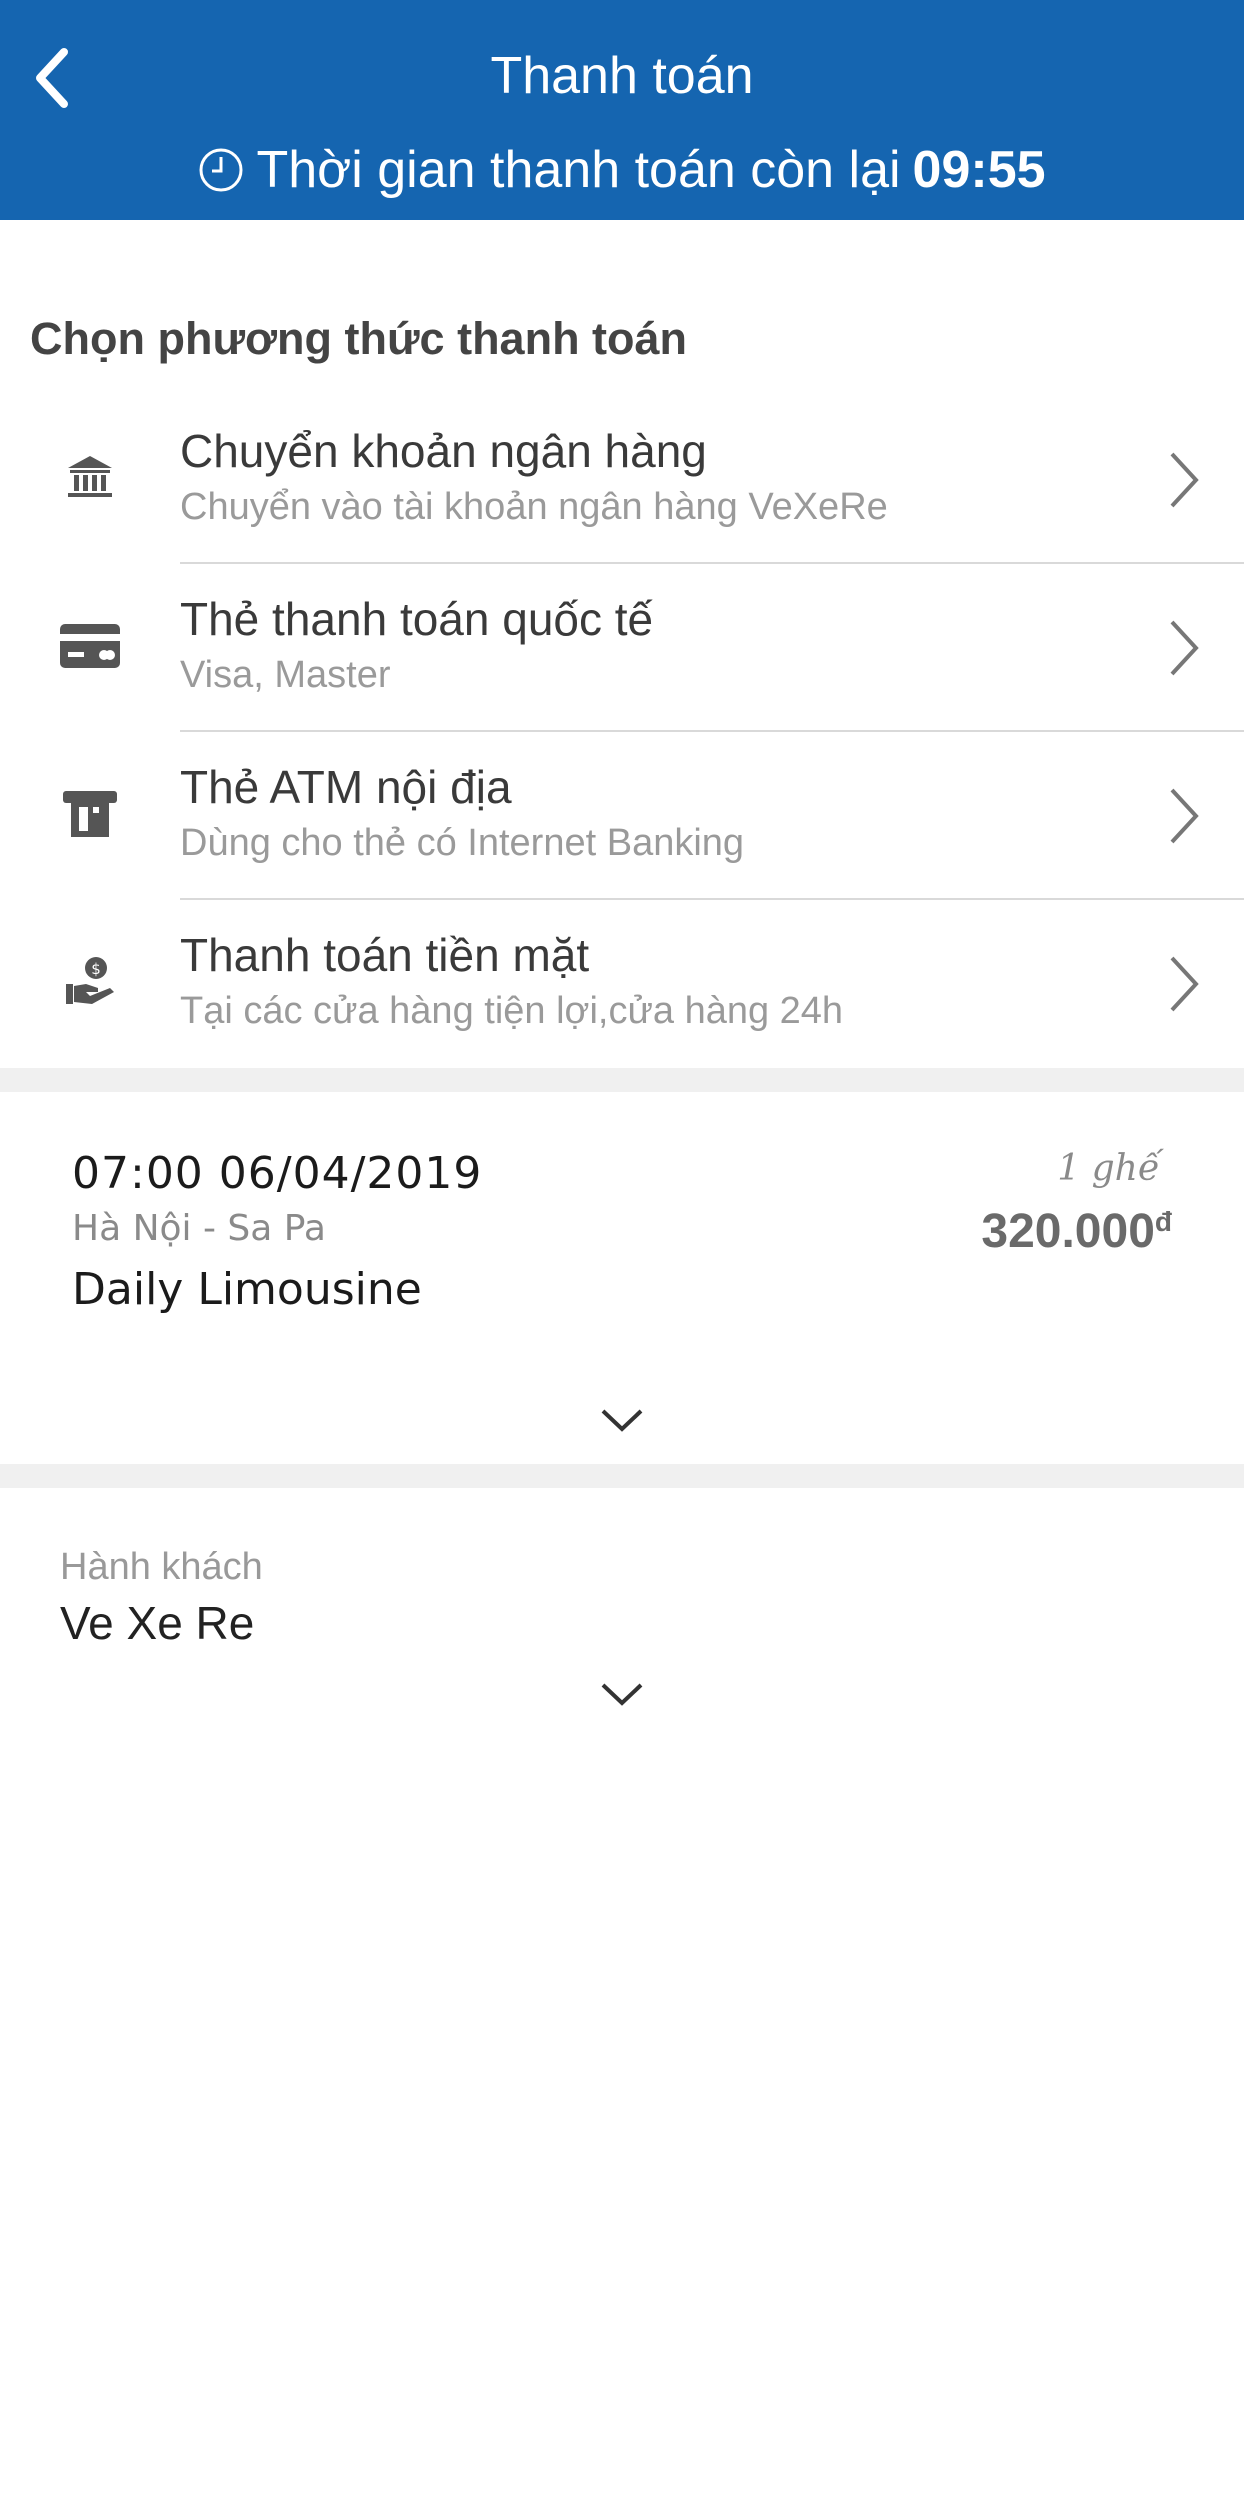 This screenshot has width=1244, height=2495. I want to click on timer-value: 09:55, so click(979, 170).